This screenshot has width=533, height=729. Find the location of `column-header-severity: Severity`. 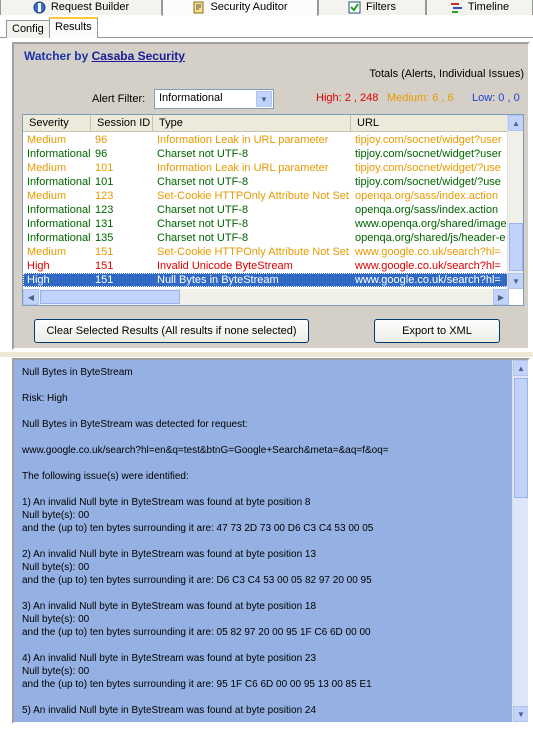

column-header-severity: Severity is located at coordinates (57, 123).